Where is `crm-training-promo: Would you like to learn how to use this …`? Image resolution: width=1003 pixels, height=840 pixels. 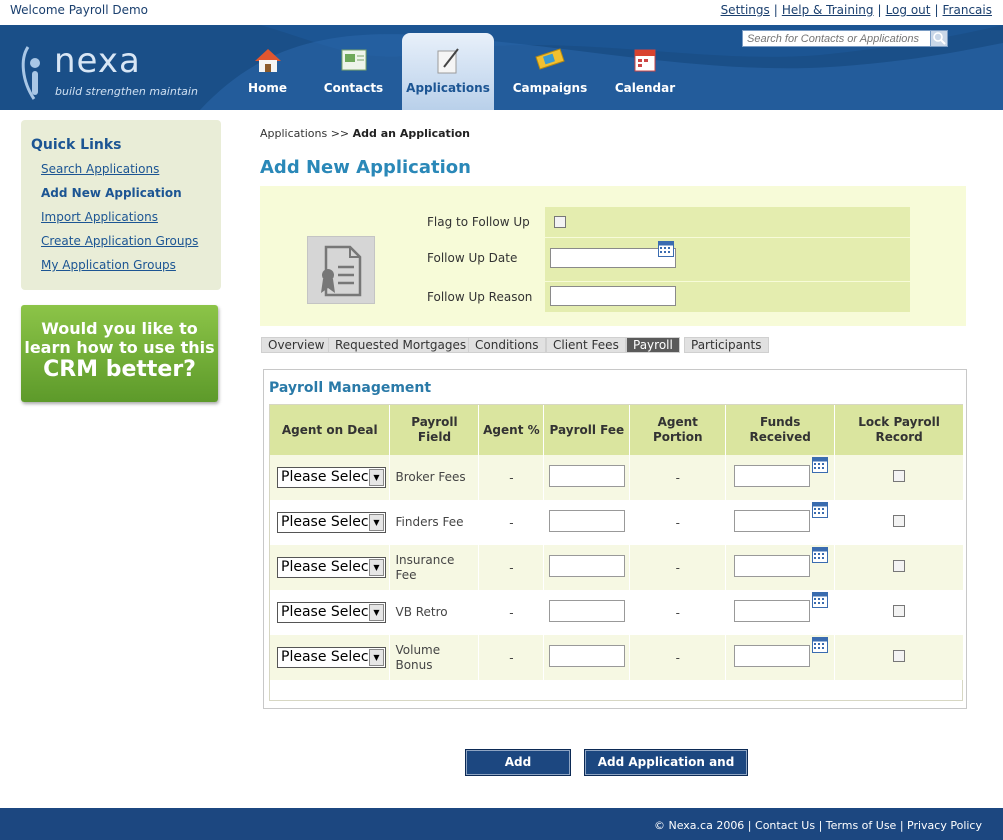 crm-training-promo: Would you like to learn how to use this … is located at coordinates (119, 353).